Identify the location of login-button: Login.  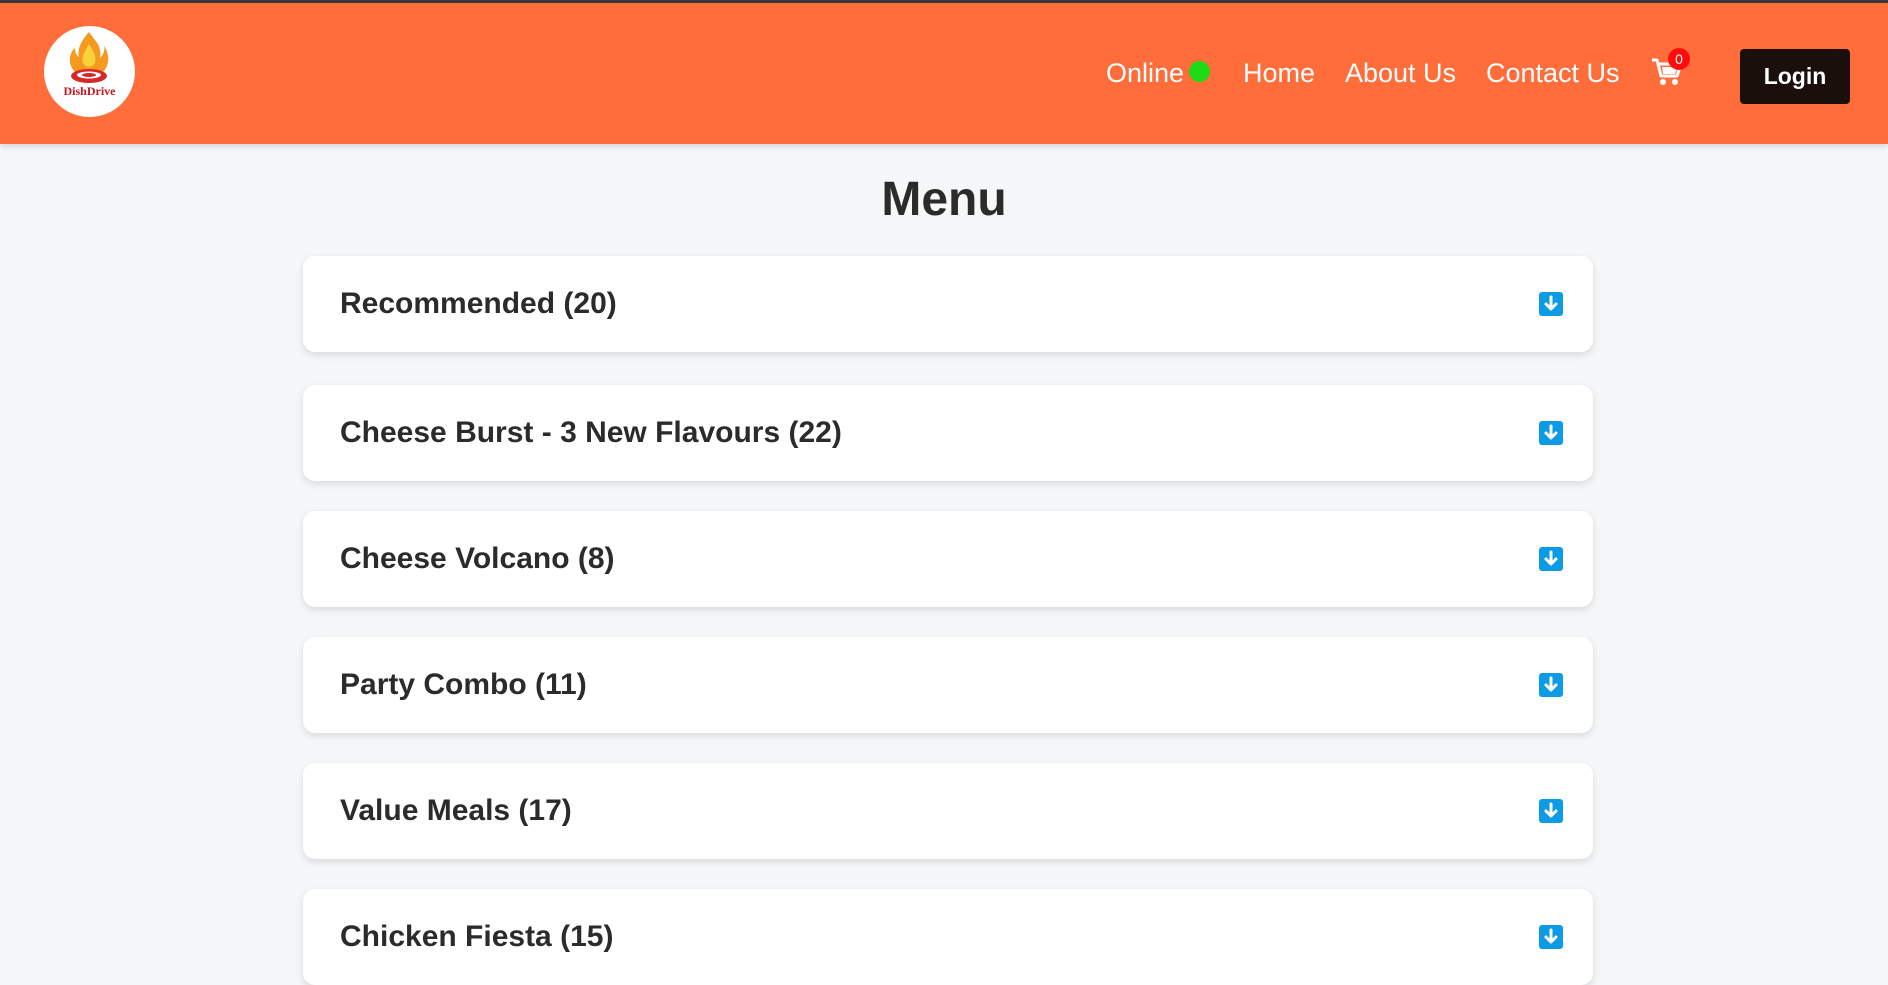
(1795, 76).